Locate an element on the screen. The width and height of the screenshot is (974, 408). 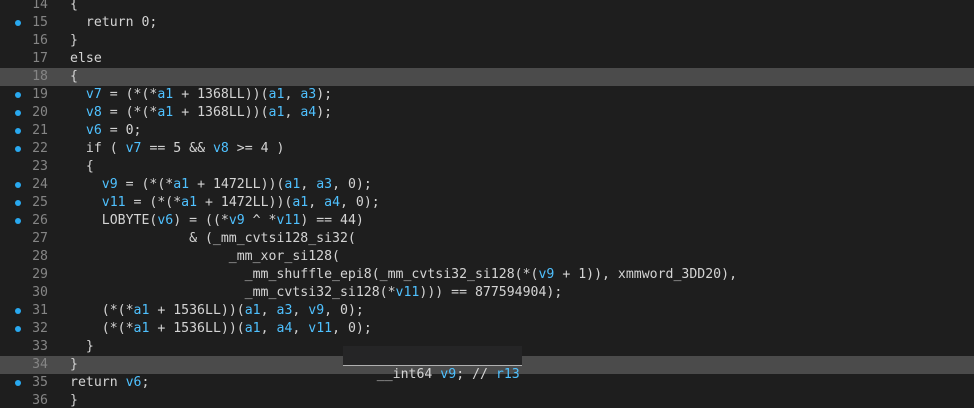
code-line-14: 14 { is located at coordinates (487, 7).